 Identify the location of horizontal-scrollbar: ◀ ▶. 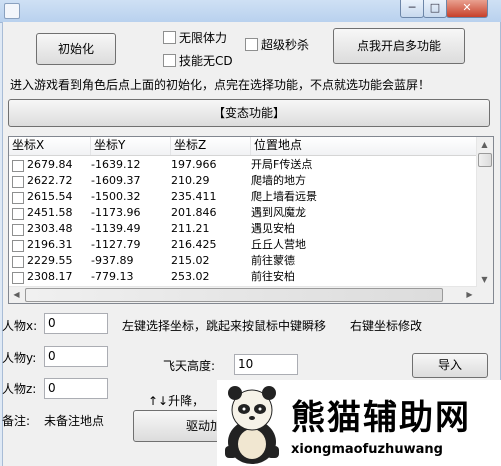
(243, 294).